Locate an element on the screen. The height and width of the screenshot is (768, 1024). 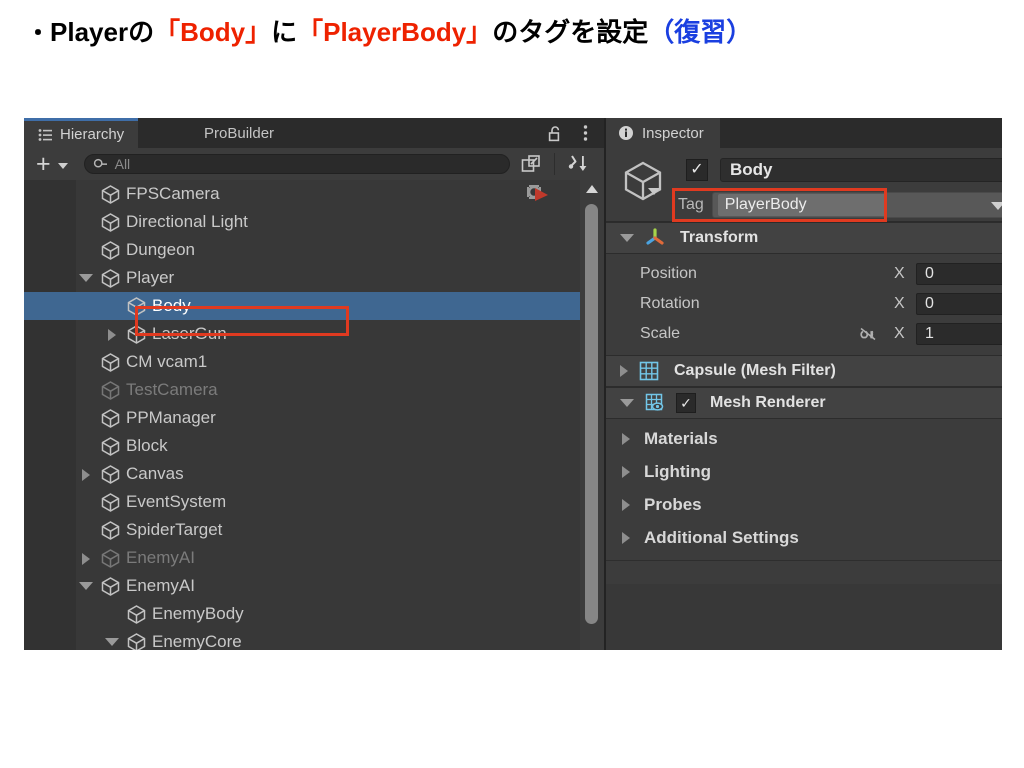
component-header-transform: Transform is located at coordinates (804, 238).